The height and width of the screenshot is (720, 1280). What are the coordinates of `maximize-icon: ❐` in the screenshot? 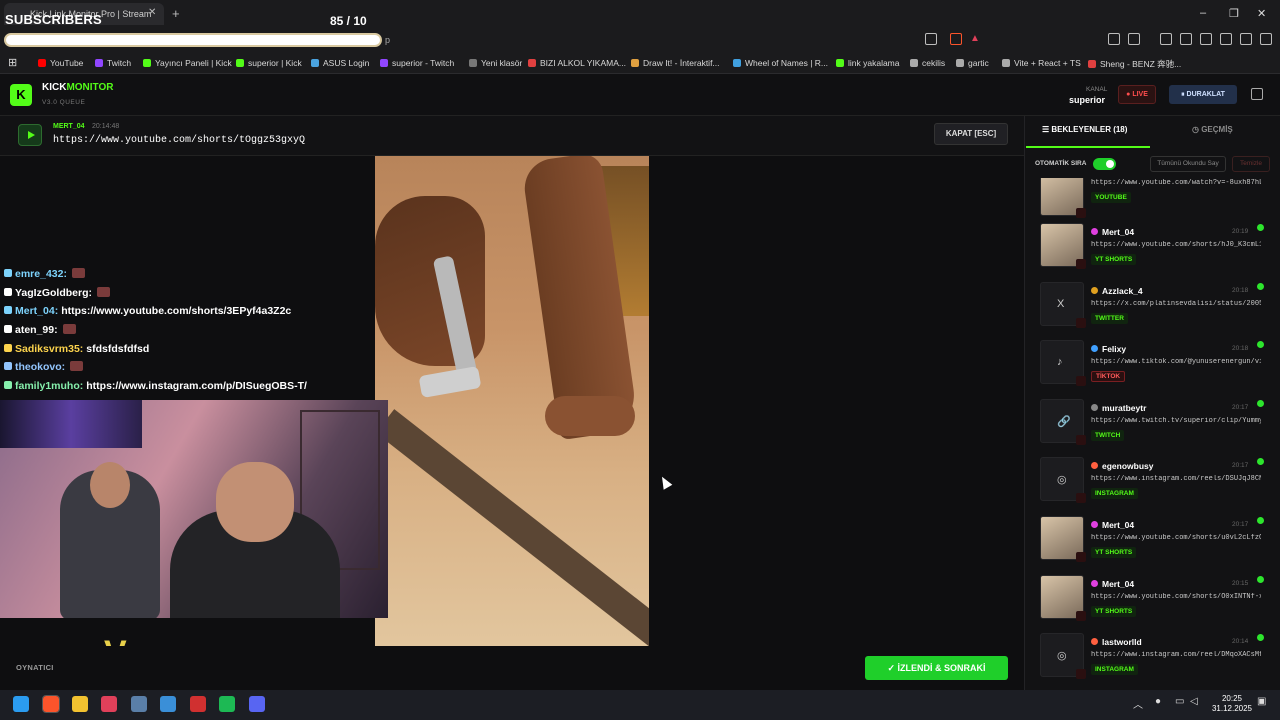 It's located at (1234, 13).